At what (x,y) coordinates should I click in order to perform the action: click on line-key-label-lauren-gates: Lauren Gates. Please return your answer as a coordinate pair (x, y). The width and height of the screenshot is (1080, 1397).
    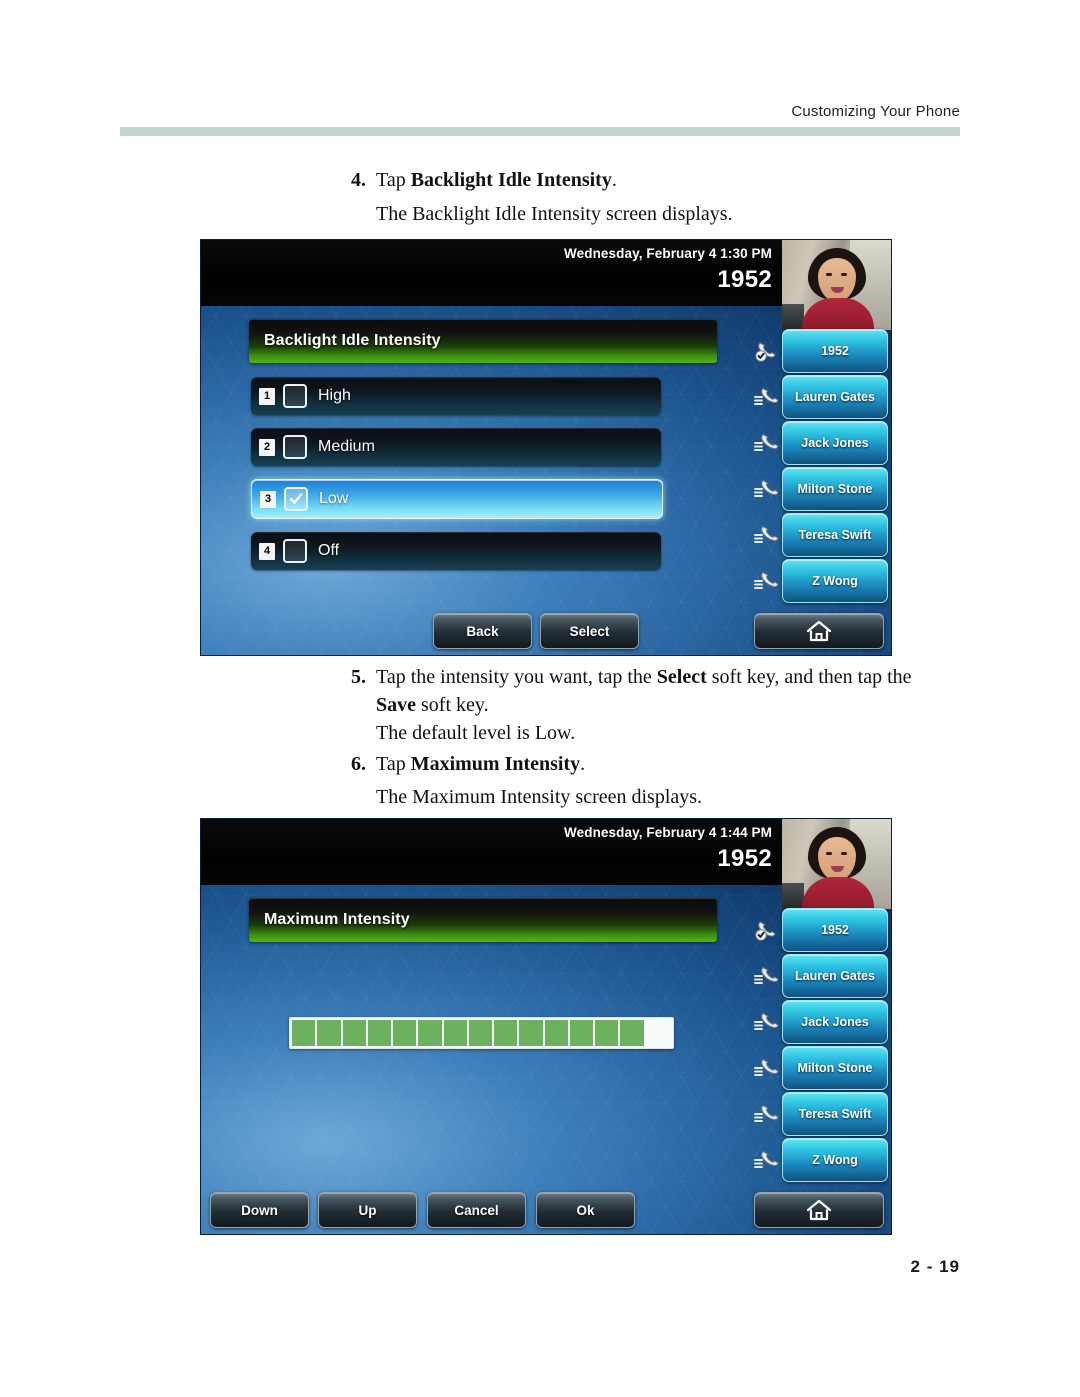
    Looking at the image, I should click on (835, 397).